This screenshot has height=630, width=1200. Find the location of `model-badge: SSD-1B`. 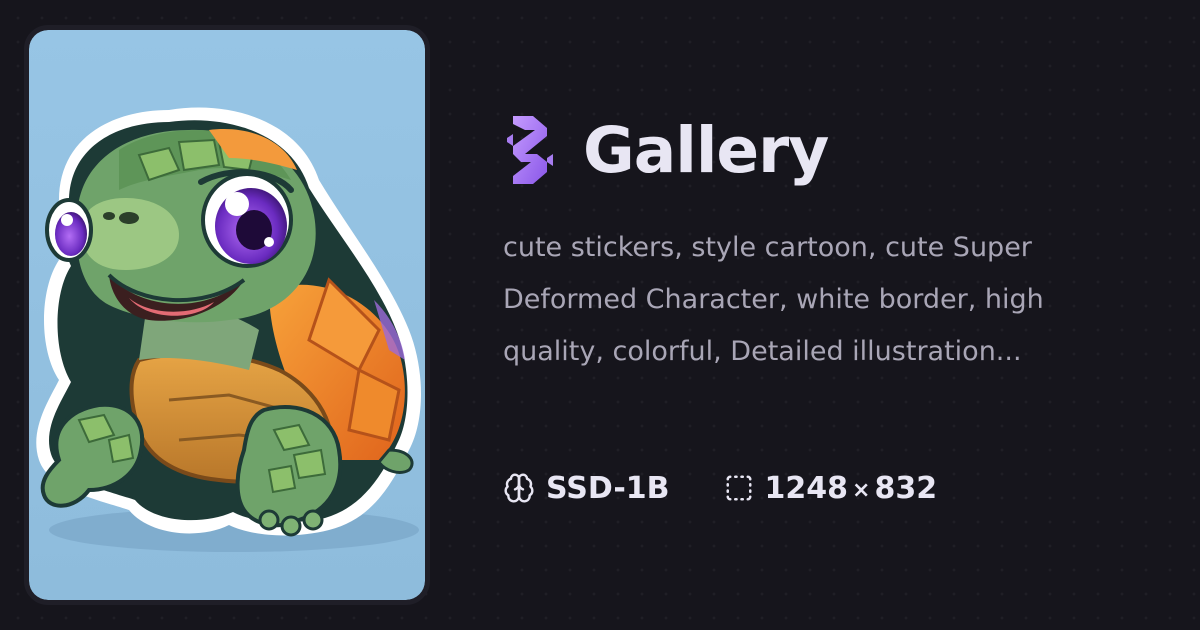

model-badge: SSD-1B is located at coordinates (586, 488).